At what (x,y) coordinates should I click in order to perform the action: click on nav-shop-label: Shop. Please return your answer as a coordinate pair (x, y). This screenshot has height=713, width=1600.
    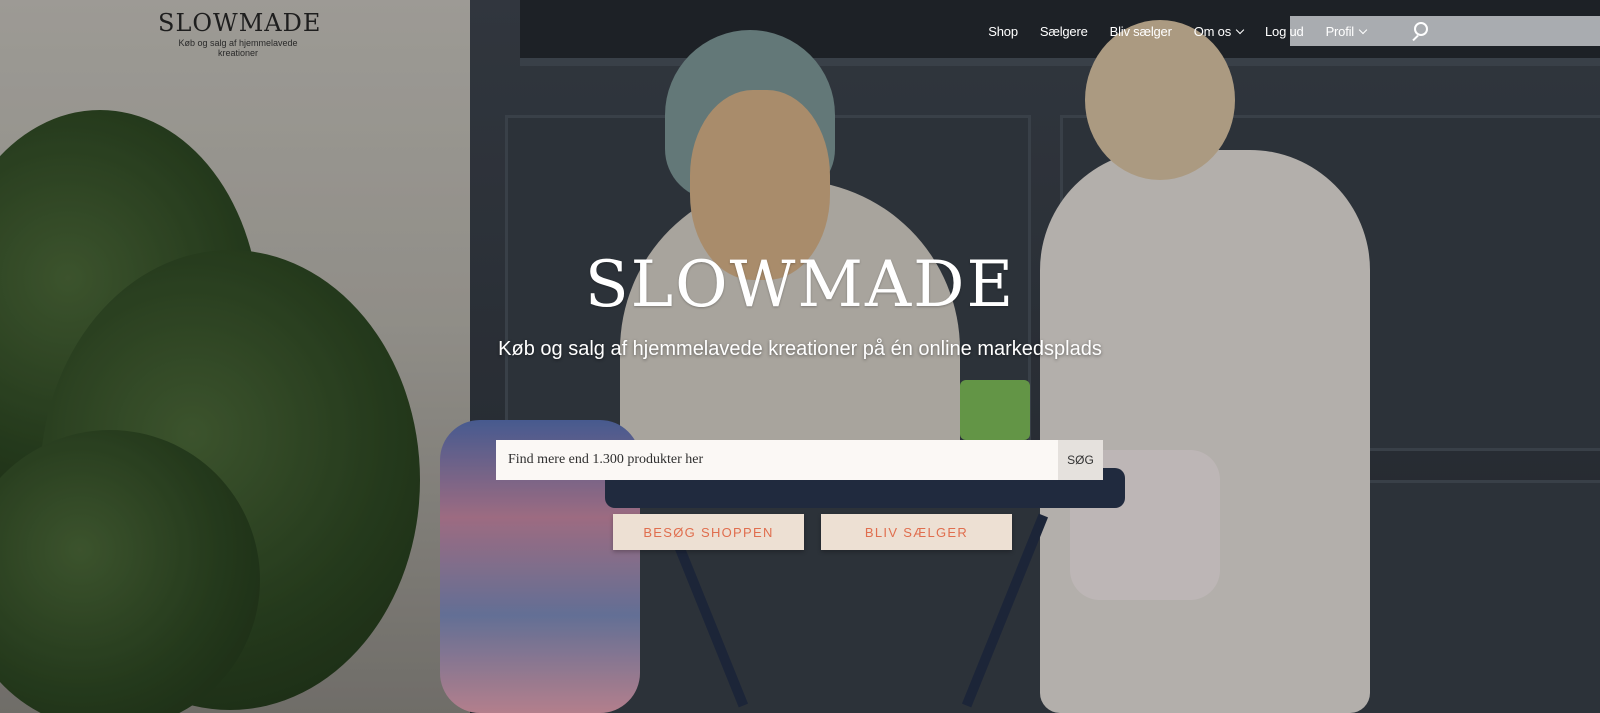
    Looking at the image, I should click on (1003, 31).